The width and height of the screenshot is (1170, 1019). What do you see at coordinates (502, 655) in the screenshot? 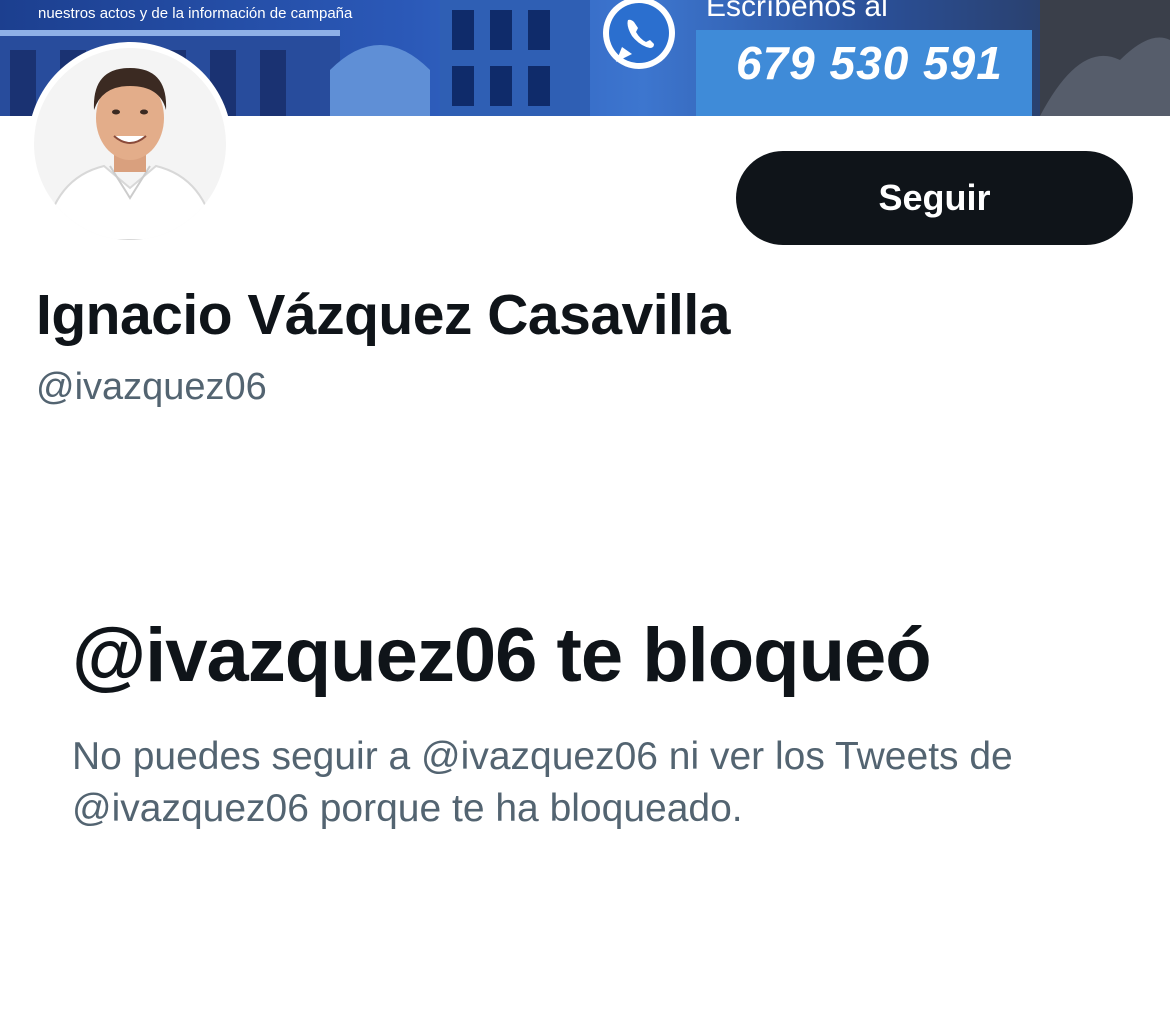
I see `blocked-title: @ivazquez06 te bloqueó` at bounding box center [502, 655].